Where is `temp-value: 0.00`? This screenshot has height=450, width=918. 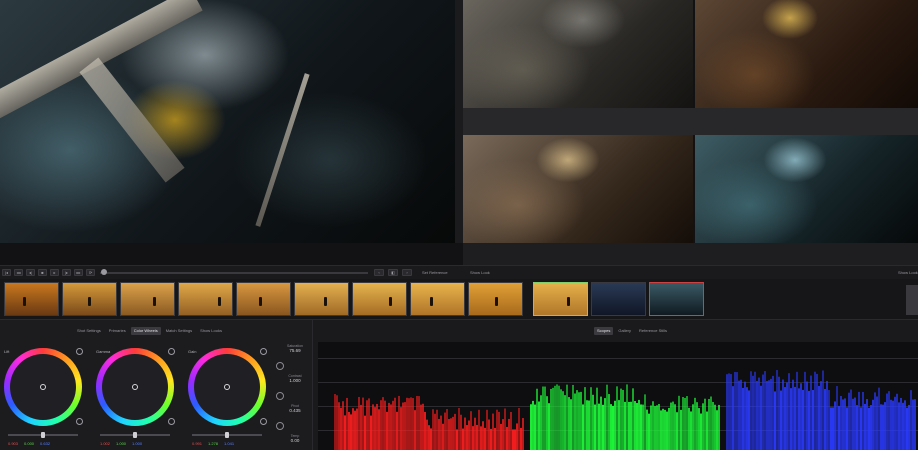 temp-value: 0.00 is located at coordinates (295, 440).